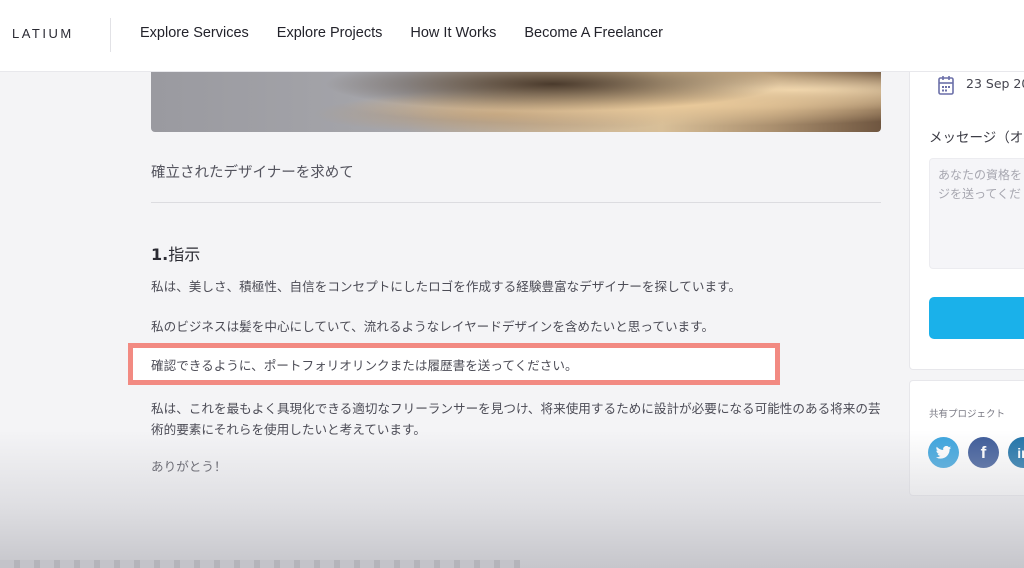 Image resolution: width=1024 pixels, height=568 pixels. I want to click on message-textarea: あなたの資格を ジを送ってくだ, so click(976, 213).